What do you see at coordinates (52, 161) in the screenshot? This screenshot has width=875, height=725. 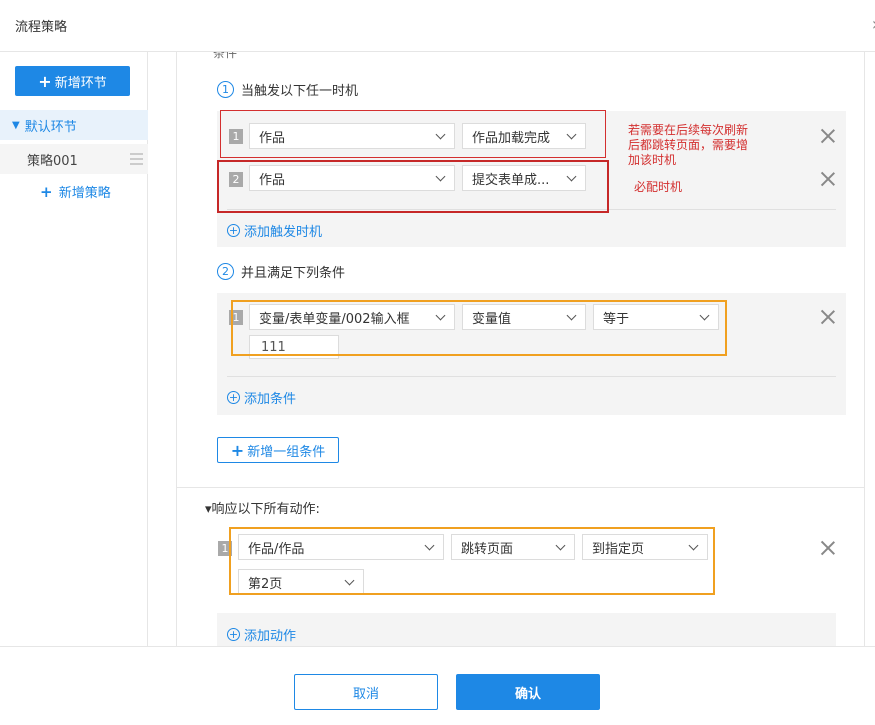 I see `policy-label: 策略001` at bounding box center [52, 161].